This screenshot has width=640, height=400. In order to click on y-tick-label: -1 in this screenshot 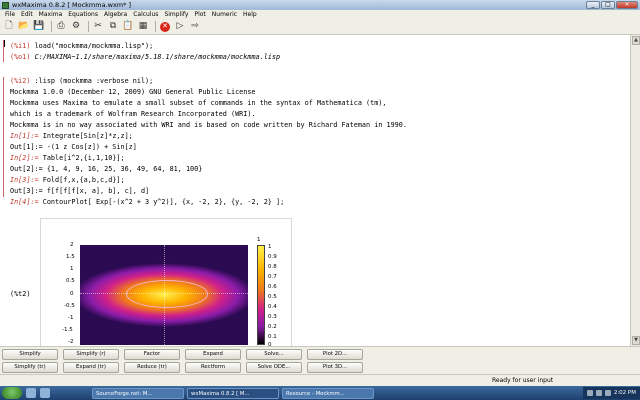, I will do `click(71, 318)`.